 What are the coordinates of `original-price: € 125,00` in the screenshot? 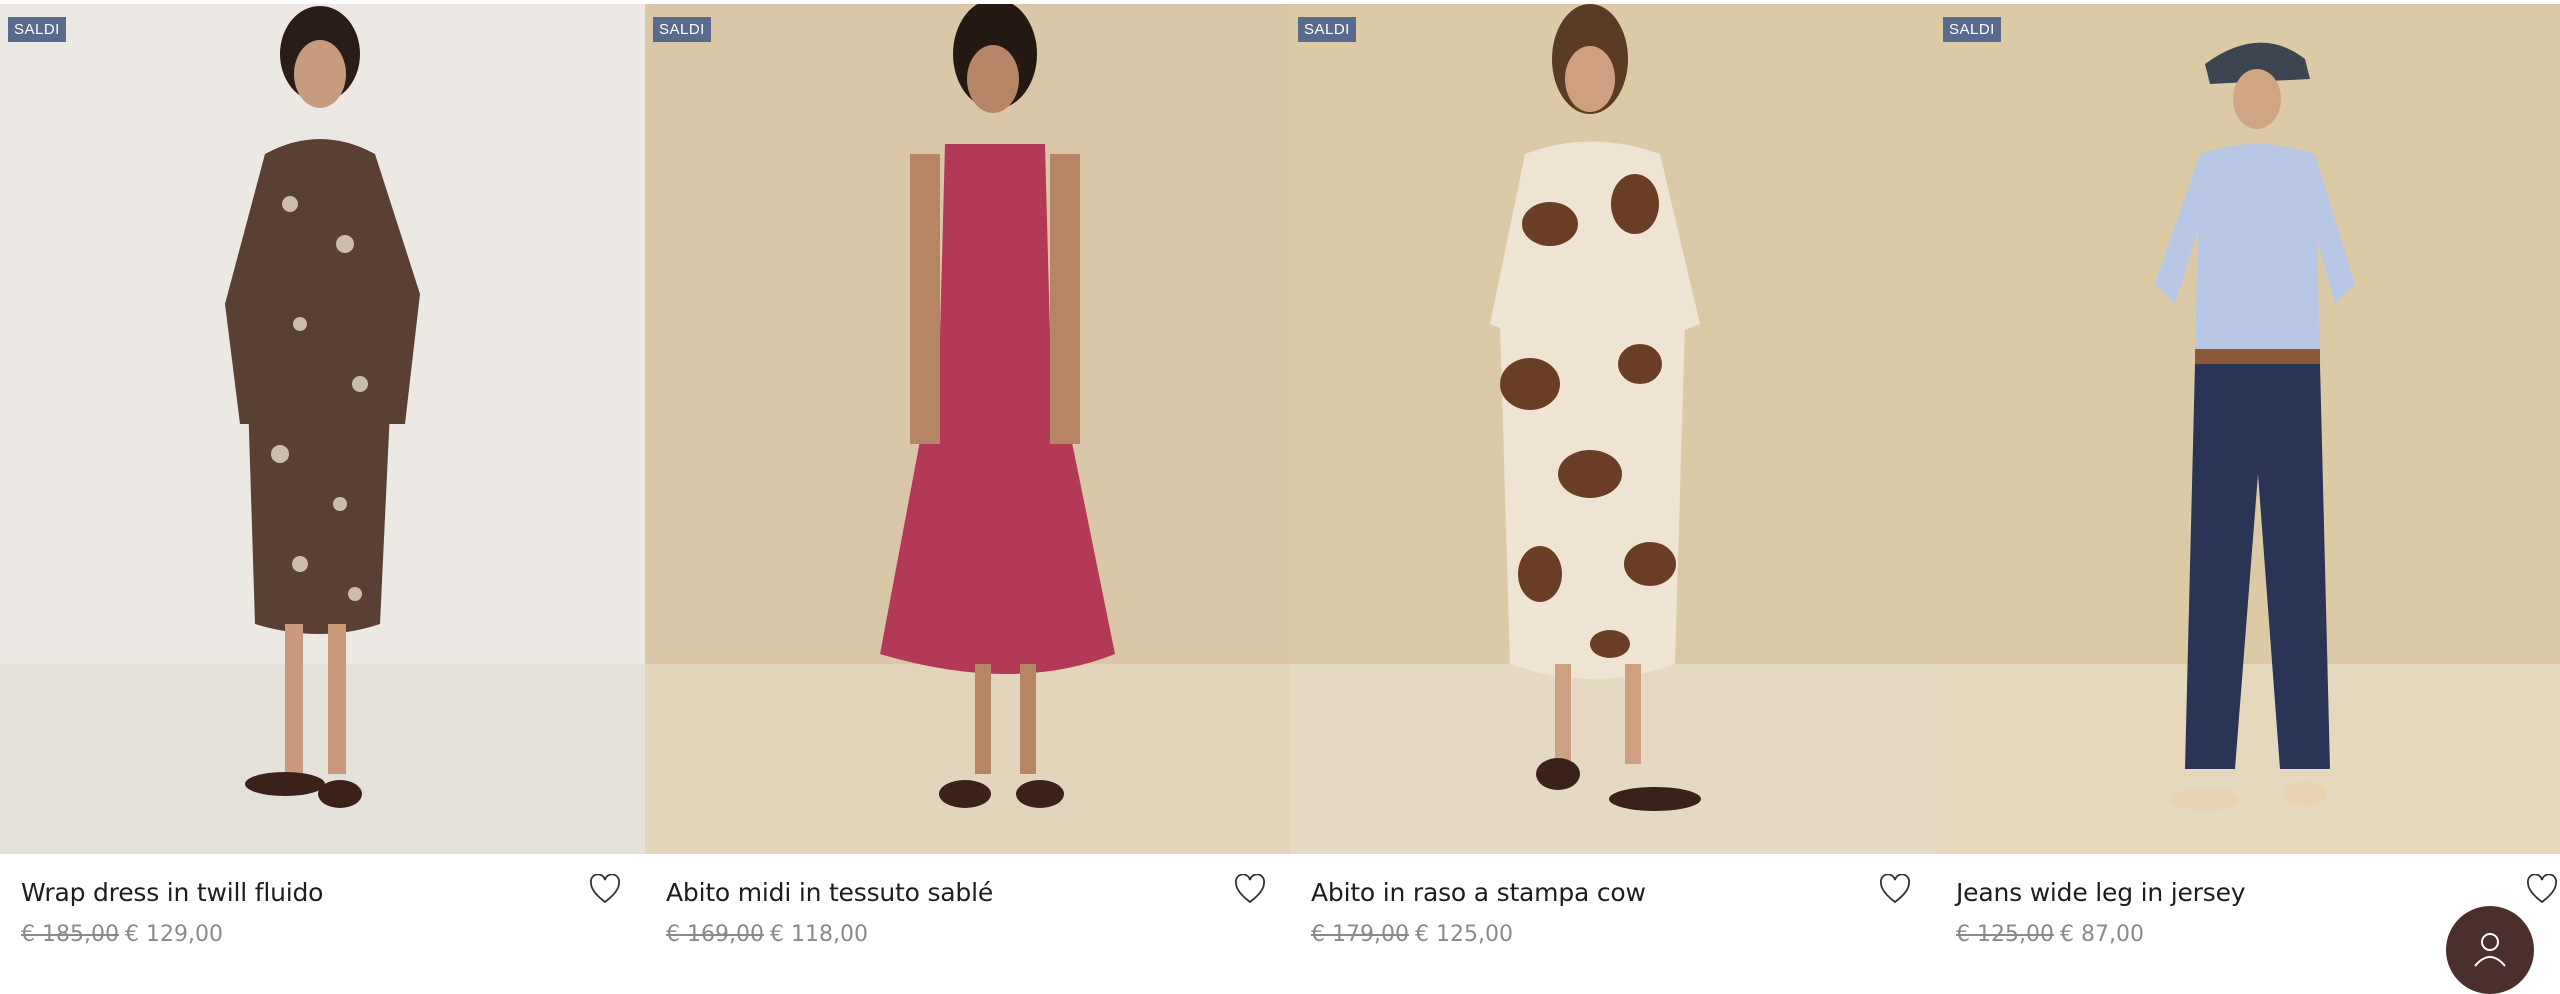 It's located at (2005, 934).